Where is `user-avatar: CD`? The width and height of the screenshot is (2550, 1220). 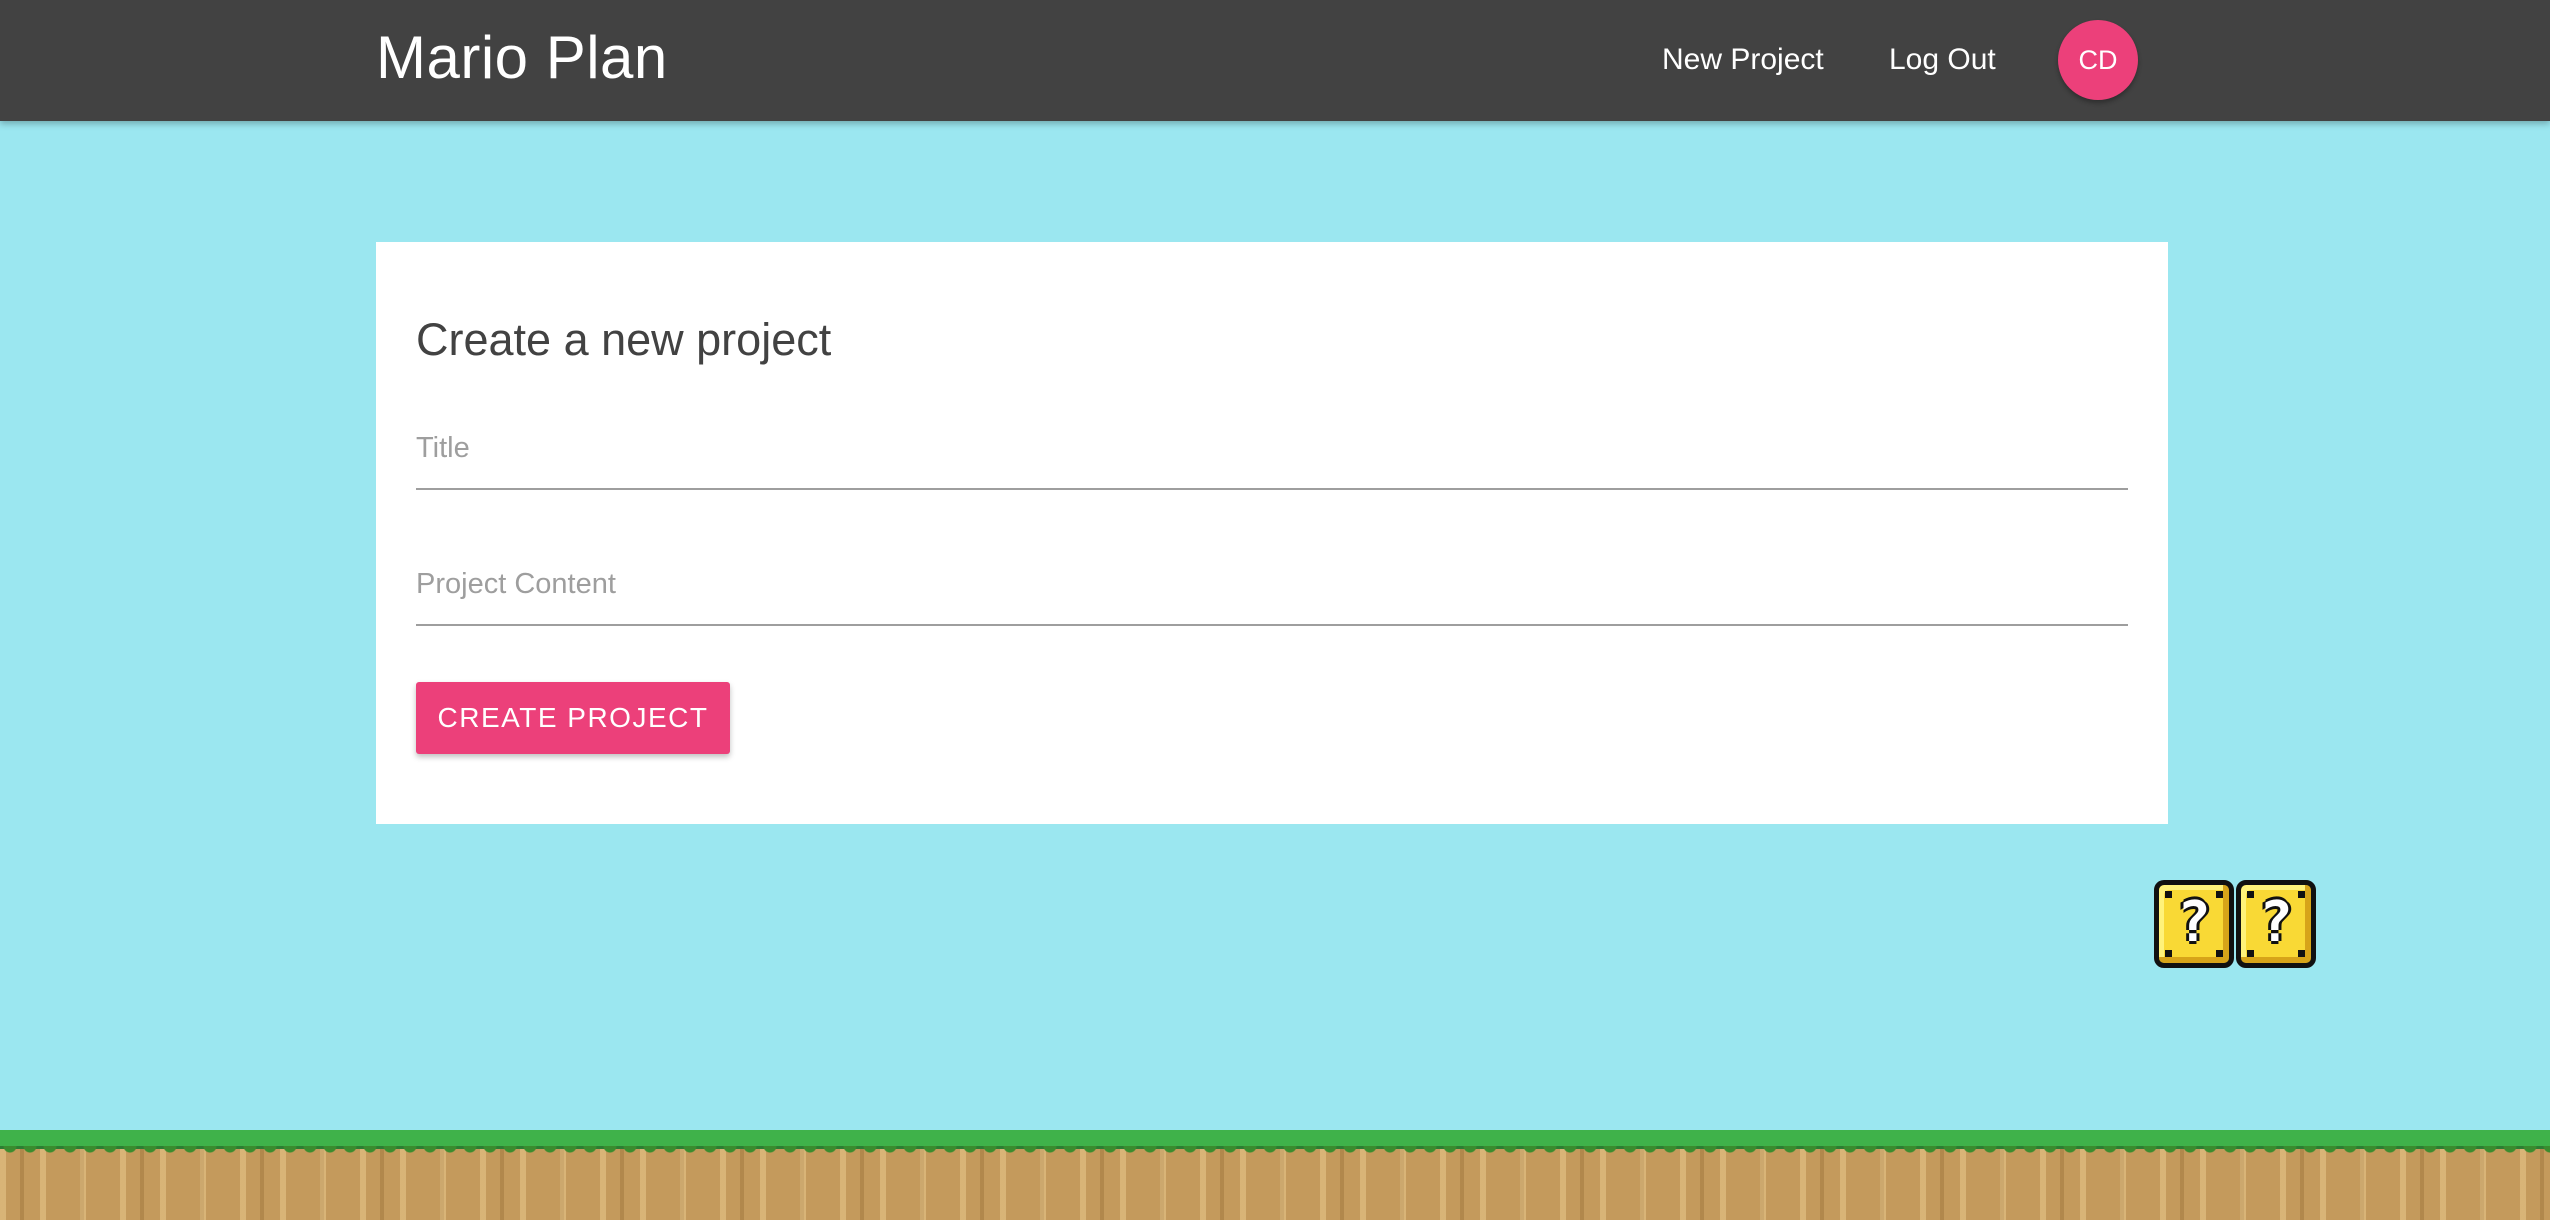
user-avatar: CD is located at coordinates (2098, 60).